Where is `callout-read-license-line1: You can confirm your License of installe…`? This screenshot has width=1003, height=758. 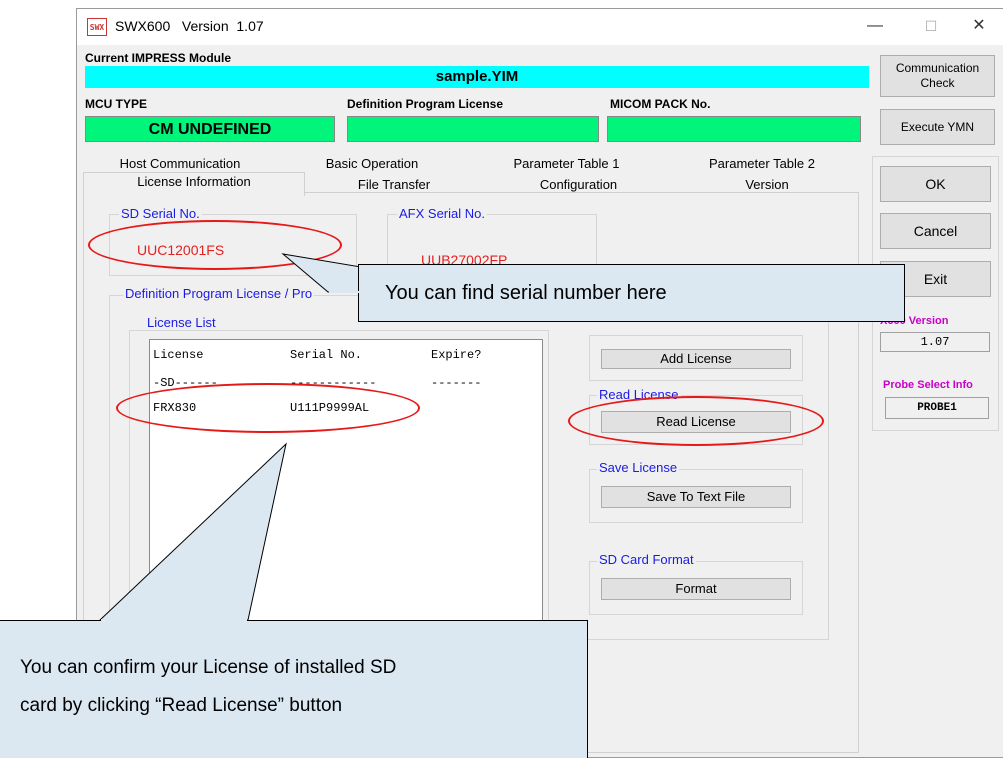
callout-read-license-line1: You can confirm your License of installe… is located at coordinates (208, 667).